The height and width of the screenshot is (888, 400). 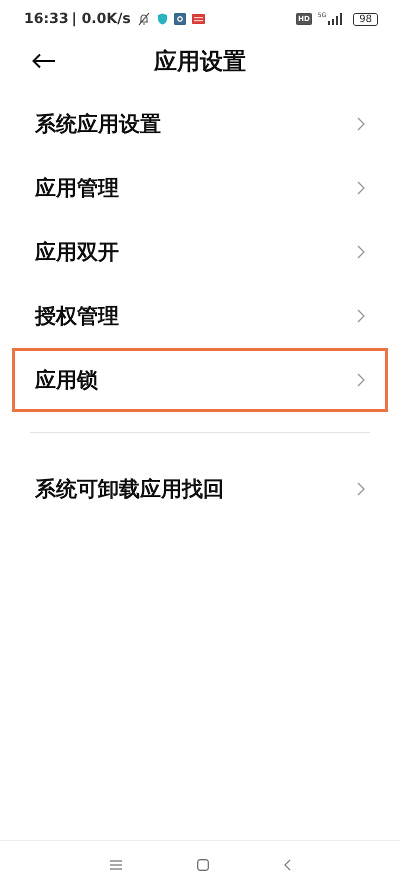 What do you see at coordinates (44, 61) in the screenshot?
I see `back-arrow-icon` at bounding box center [44, 61].